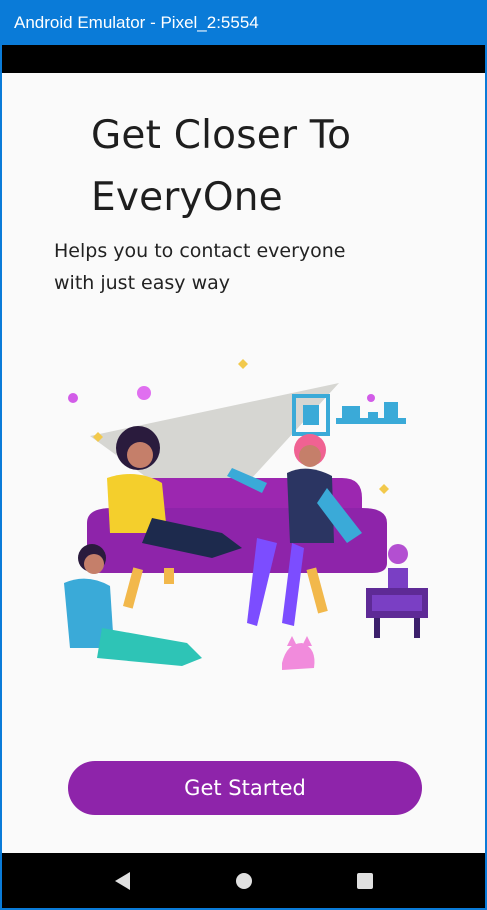 This screenshot has width=487, height=910. I want to click on emulator-title-bar: Android Emulator - Pixel_2:5554, so click(243, 22).